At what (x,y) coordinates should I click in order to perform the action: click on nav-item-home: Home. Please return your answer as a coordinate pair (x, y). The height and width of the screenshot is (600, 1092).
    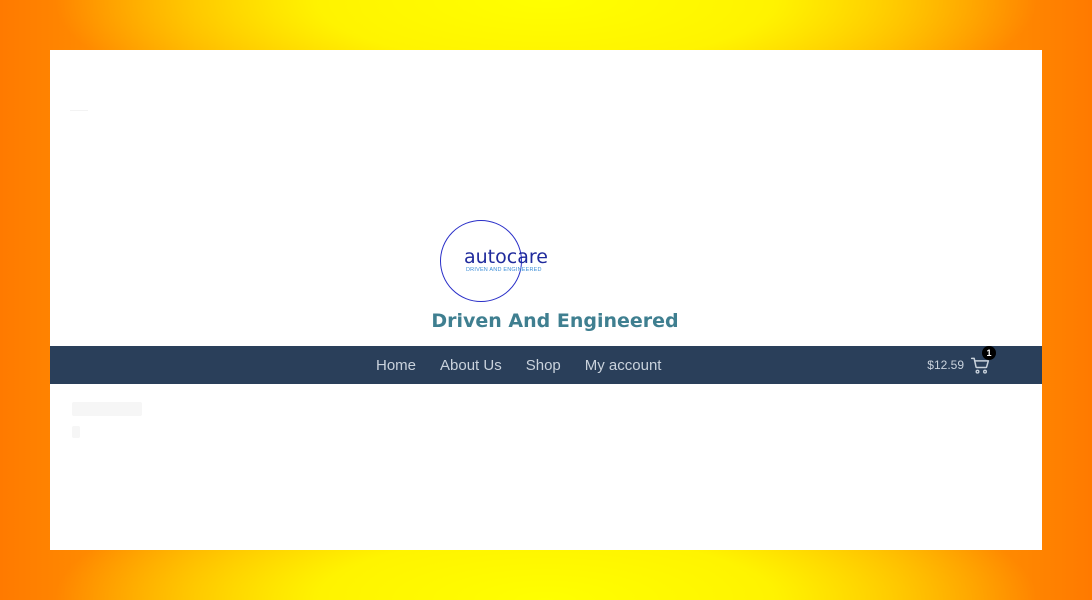
    Looking at the image, I should click on (396, 365).